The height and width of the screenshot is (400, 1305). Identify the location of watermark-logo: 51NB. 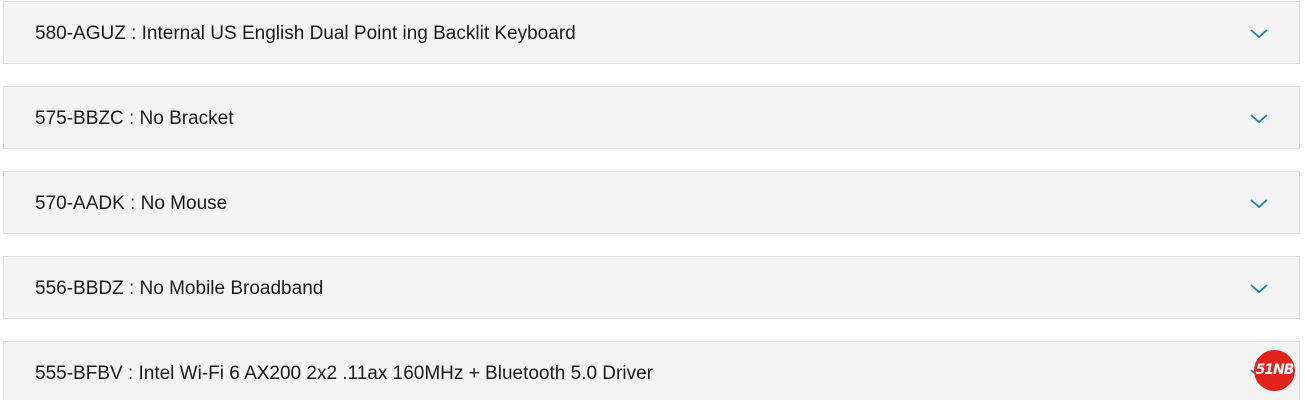
(1274, 370).